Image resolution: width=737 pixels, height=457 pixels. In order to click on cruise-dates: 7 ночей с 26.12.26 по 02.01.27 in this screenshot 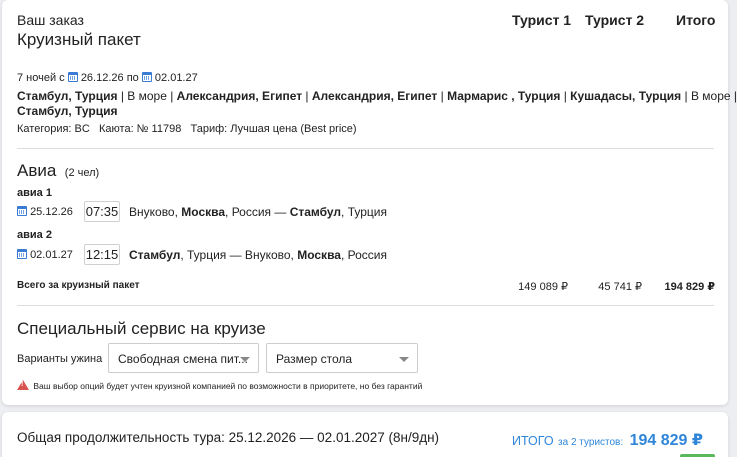, I will do `click(107, 78)`.